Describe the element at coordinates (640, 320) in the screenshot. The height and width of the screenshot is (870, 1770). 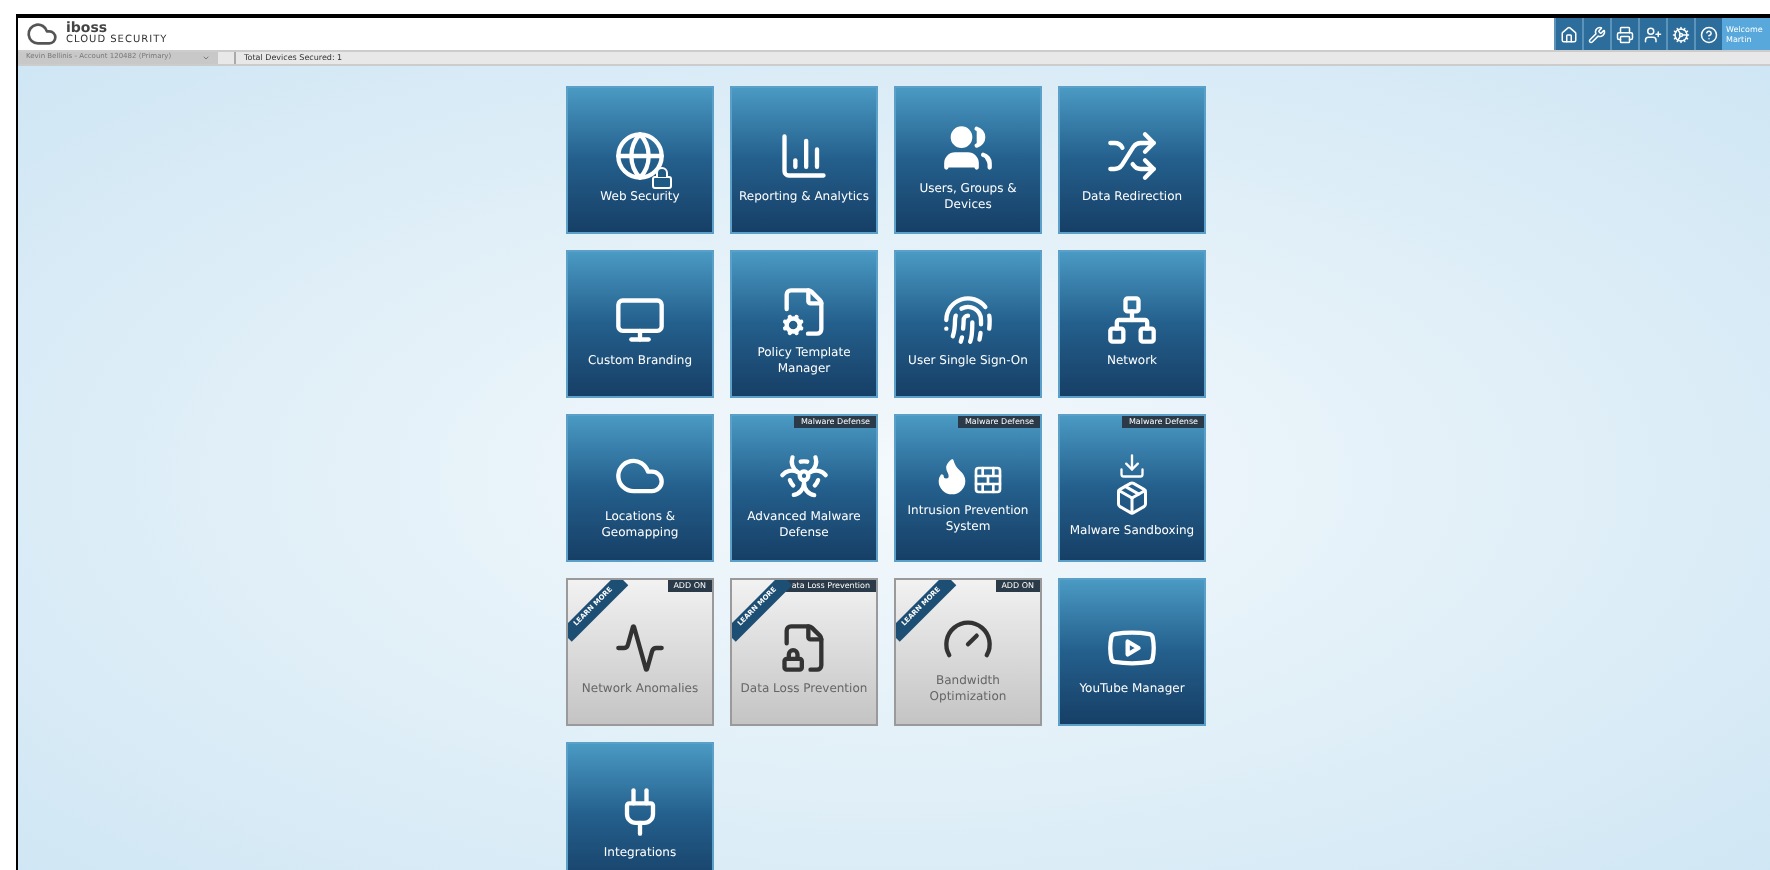
I see `monitor-icon` at that location.